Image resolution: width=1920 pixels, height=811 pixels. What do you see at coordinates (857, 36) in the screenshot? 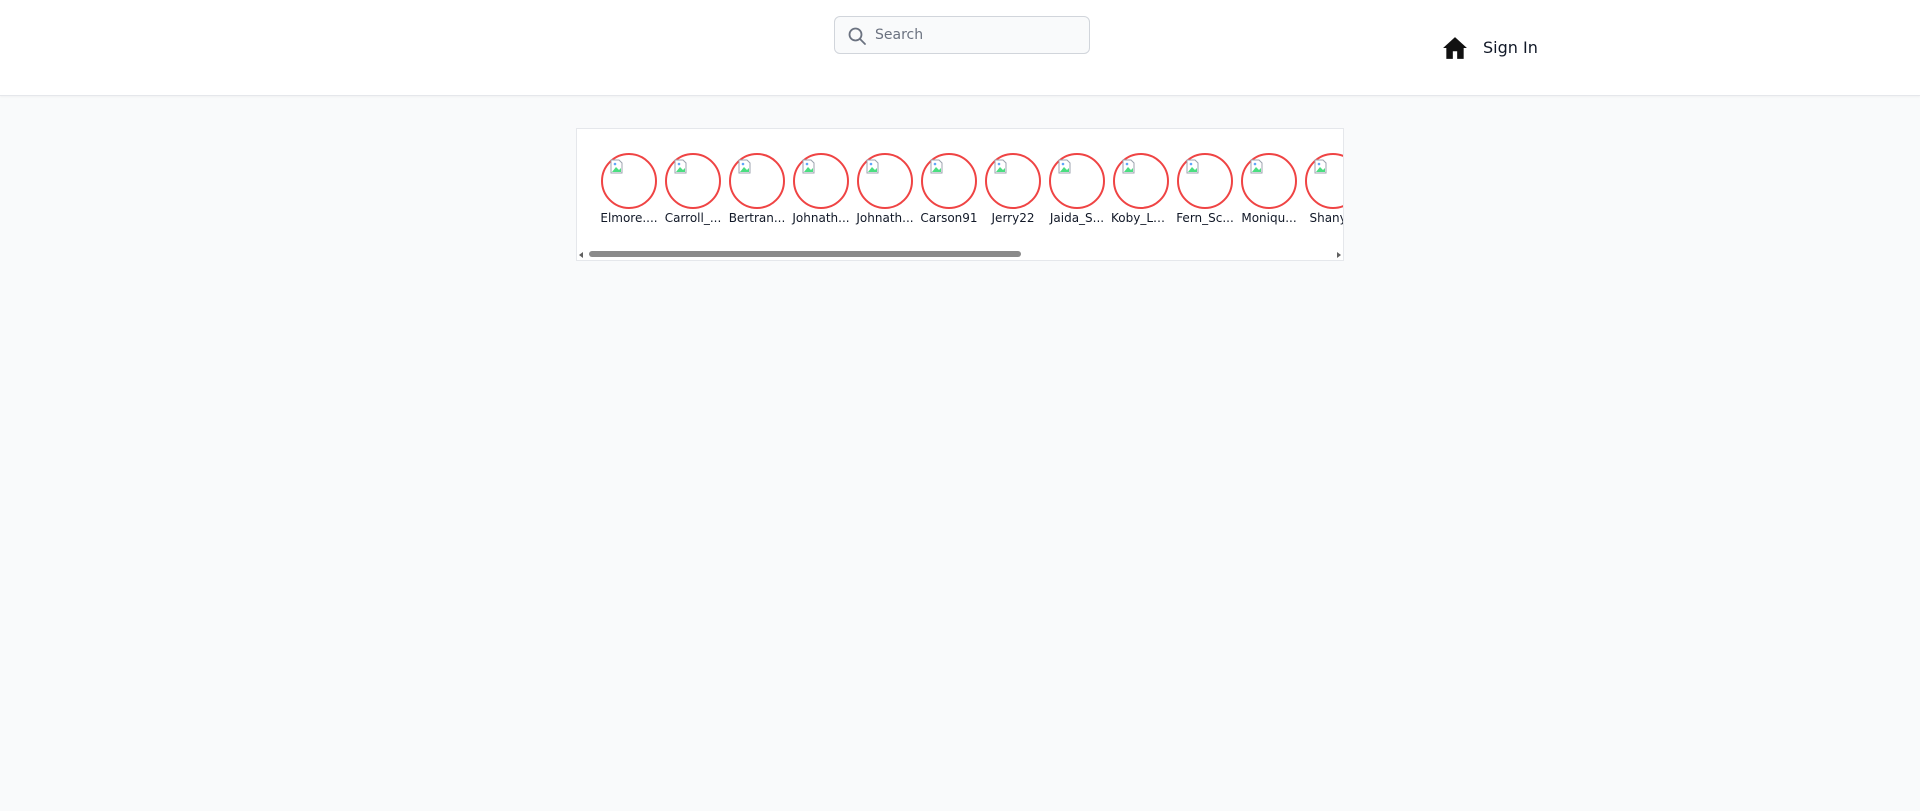
I see `search-icon` at bounding box center [857, 36].